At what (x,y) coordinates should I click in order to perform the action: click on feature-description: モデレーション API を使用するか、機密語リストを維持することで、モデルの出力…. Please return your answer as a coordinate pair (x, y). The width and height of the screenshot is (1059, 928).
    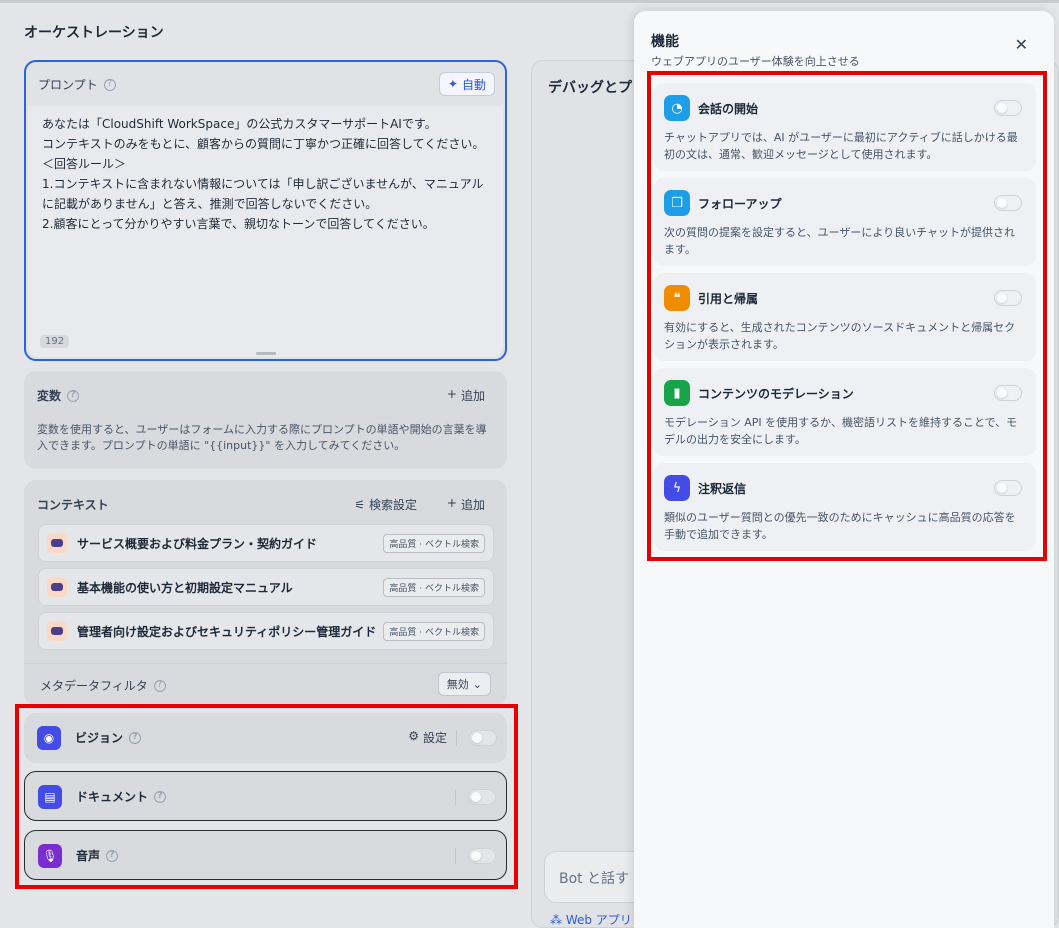
    Looking at the image, I should click on (841, 431).